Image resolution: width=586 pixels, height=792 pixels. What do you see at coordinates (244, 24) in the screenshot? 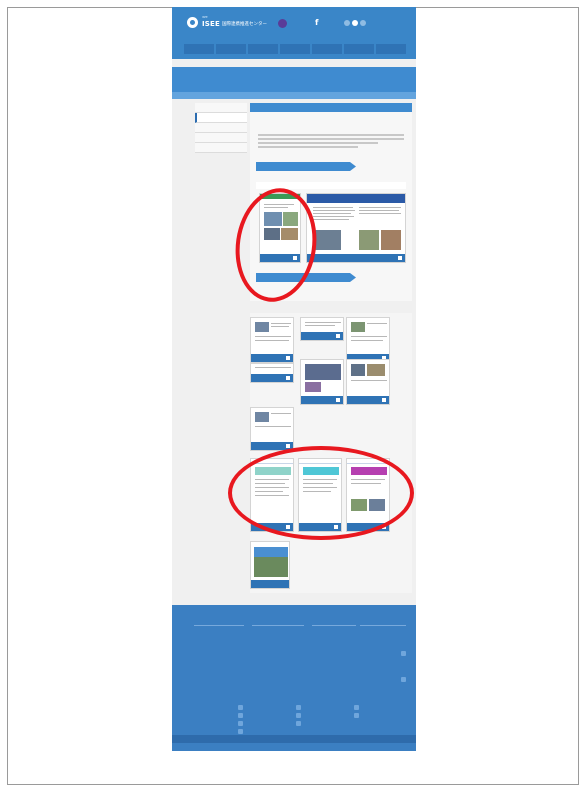
I see `logo-japanese: 国際連携推進センター` at bounding box center [244, 24].